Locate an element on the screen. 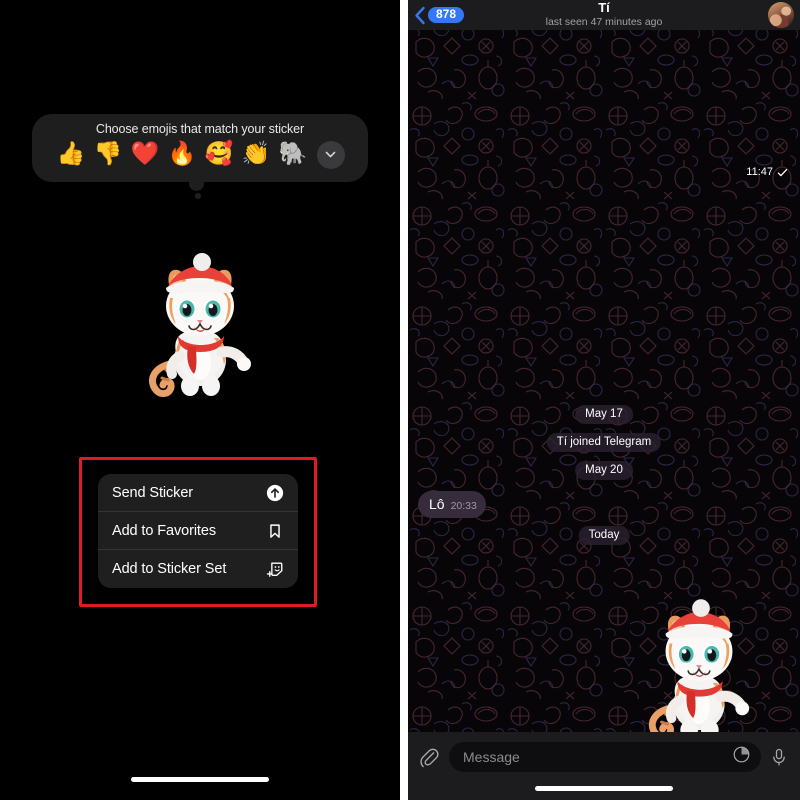 The image size is (800, 800). menu-item-add-to-favorites: Add to Favorites is located at coordinates (198, 531).